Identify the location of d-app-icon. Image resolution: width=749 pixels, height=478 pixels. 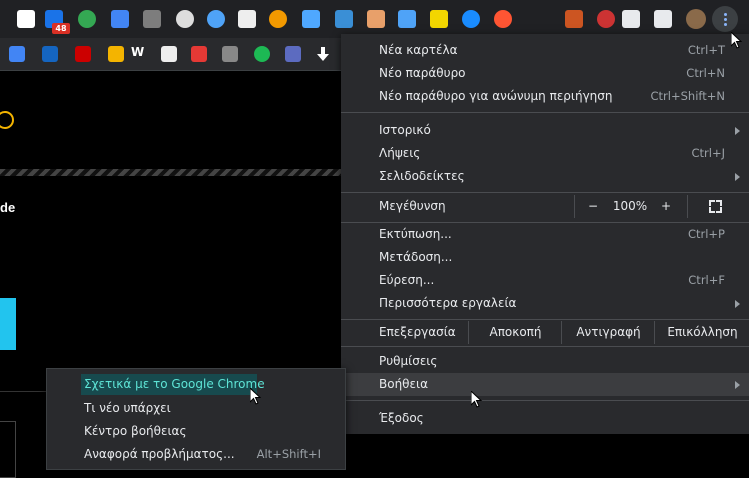
(87, 19).